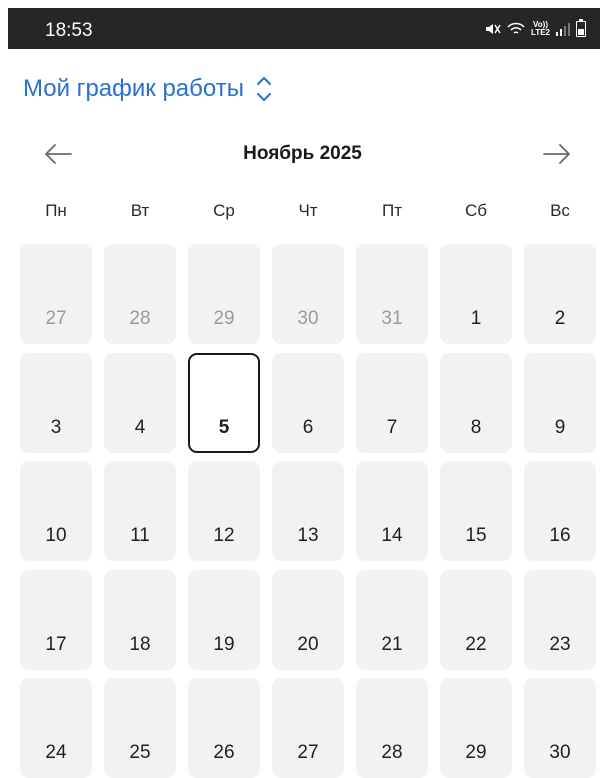 This screenshot has width=605, height=778. I want to click on weekday-label: Пт, so click(391, 210).